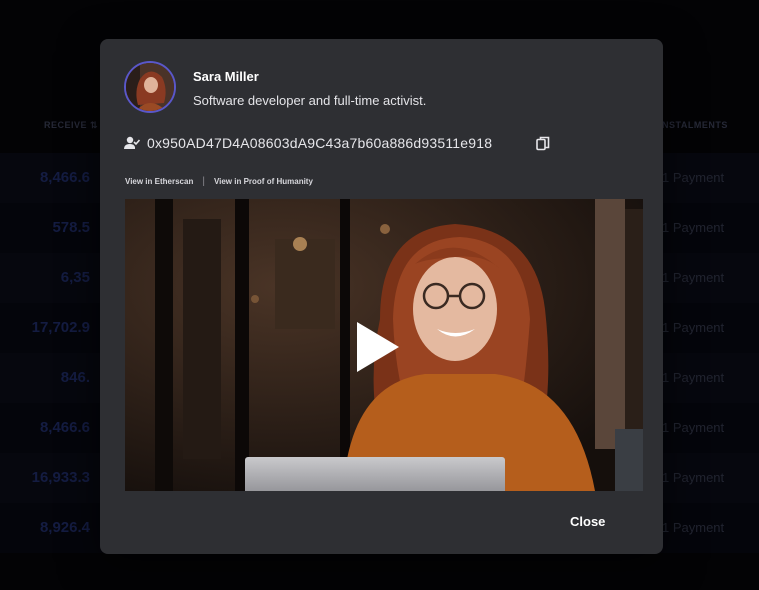  What do you see at coordinates (378, 347) in the screenshot?
I see `play-icon` at bounding box center [378, 347].